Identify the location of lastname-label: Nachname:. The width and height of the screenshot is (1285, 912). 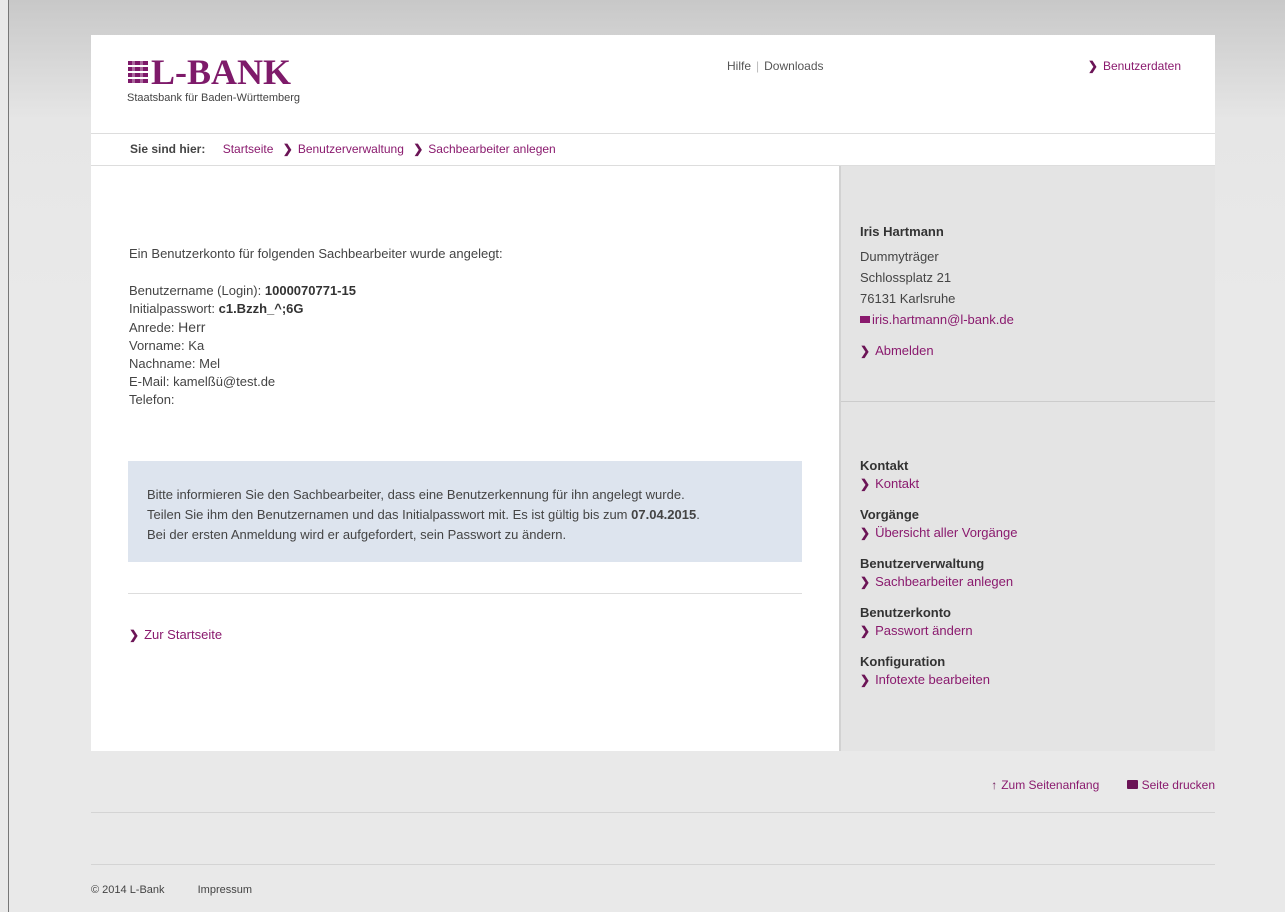
(162, 363).